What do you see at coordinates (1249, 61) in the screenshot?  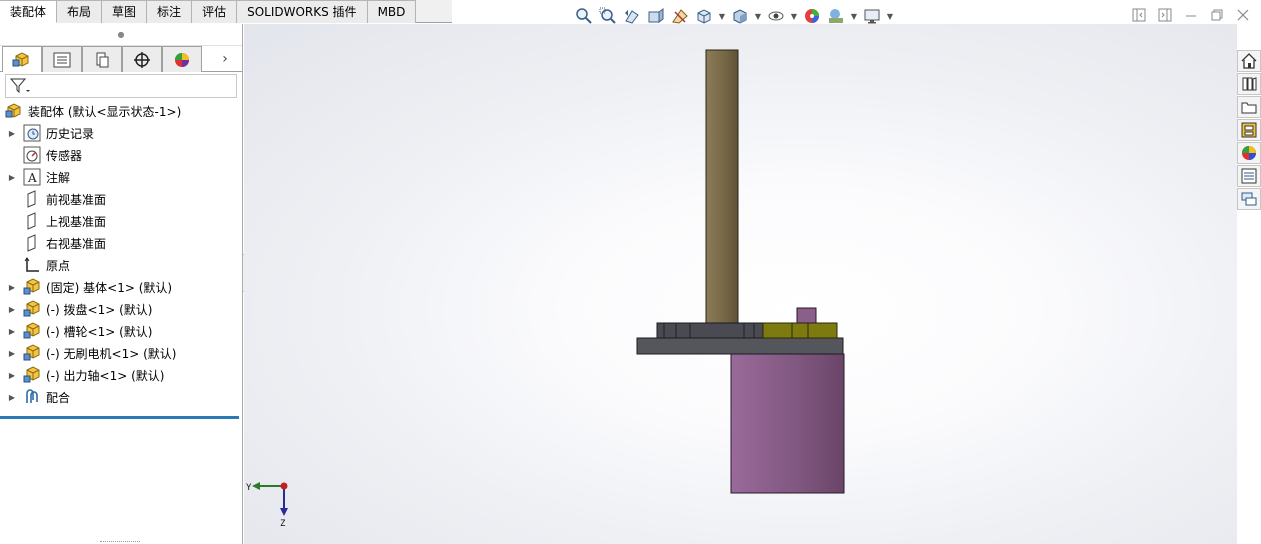 I see `solidworks-resources-button` at bounding box center [1249, 61].